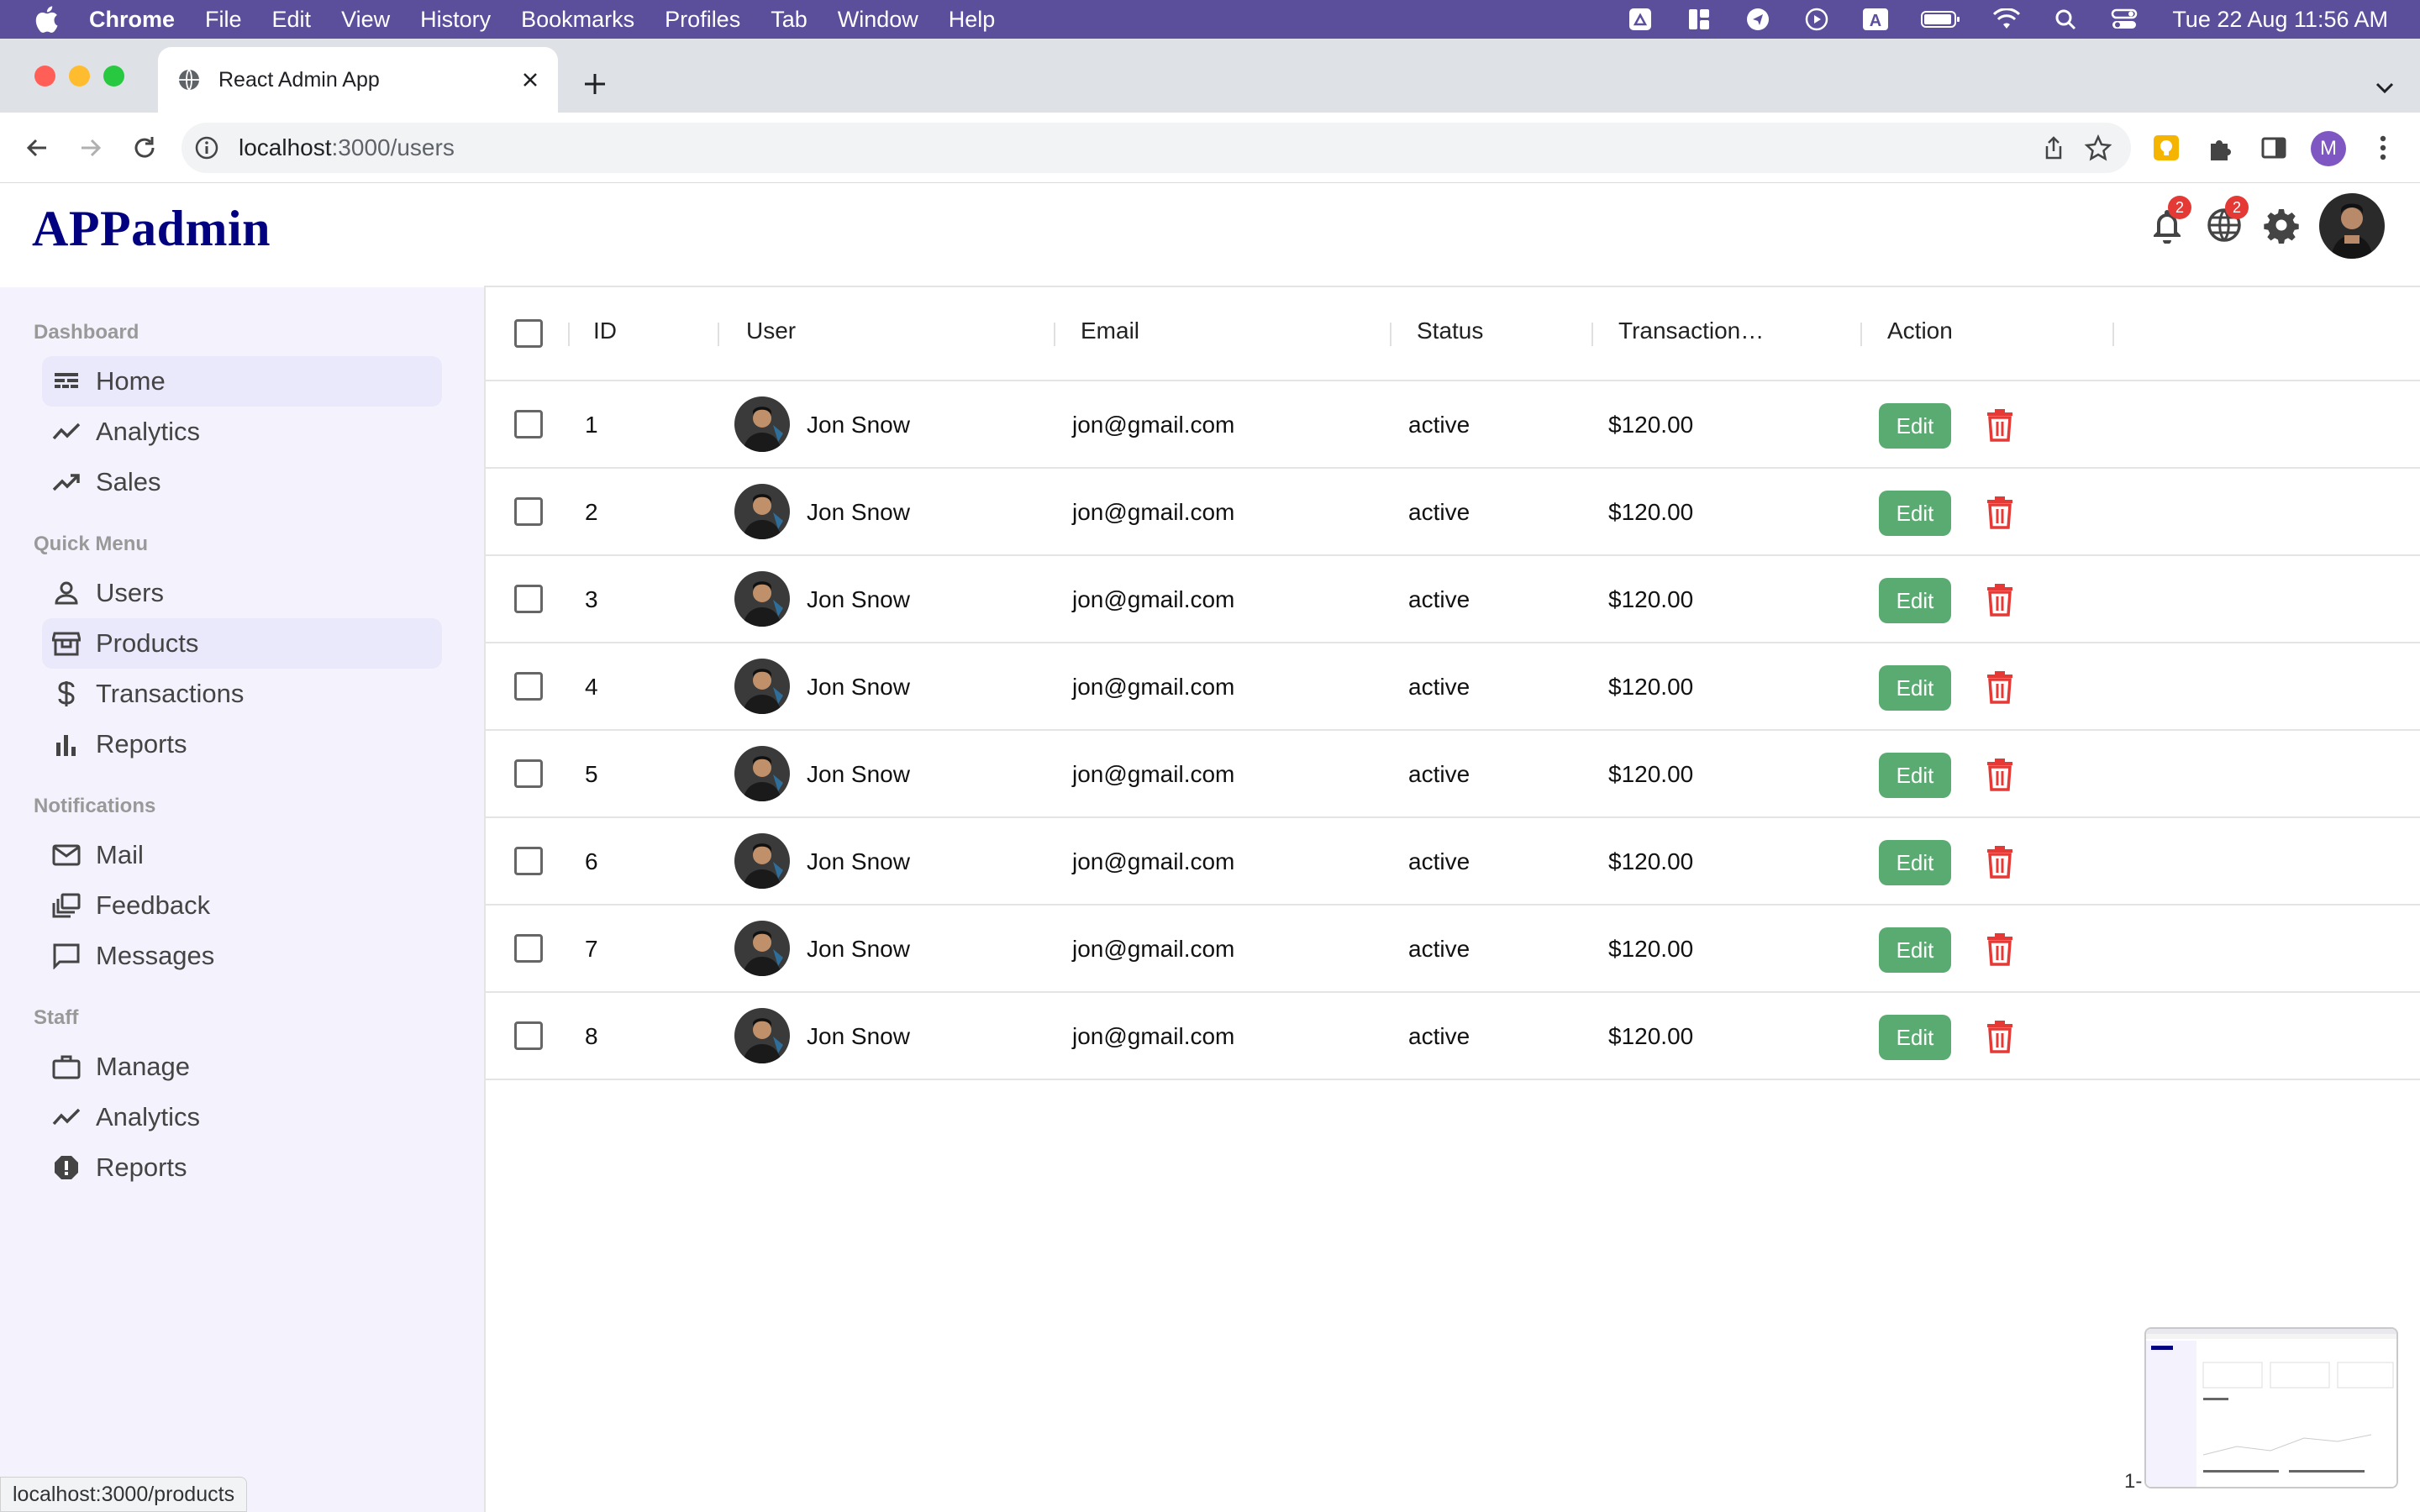  What do you see at coordinates (242, 855) in the screenshot?
I see `sidebar-item-mail: Mail` at bounding box center [242, 855].